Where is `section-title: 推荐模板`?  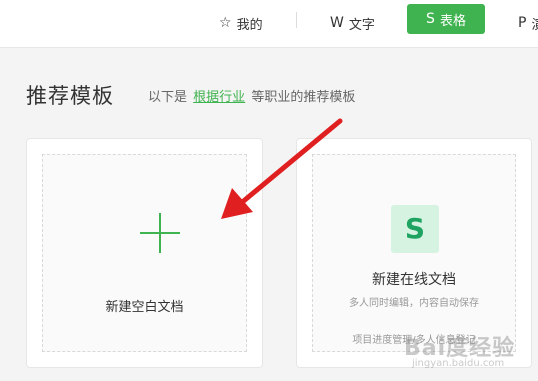 section-title: 推荐模板 is located at coordinates (70, 96).